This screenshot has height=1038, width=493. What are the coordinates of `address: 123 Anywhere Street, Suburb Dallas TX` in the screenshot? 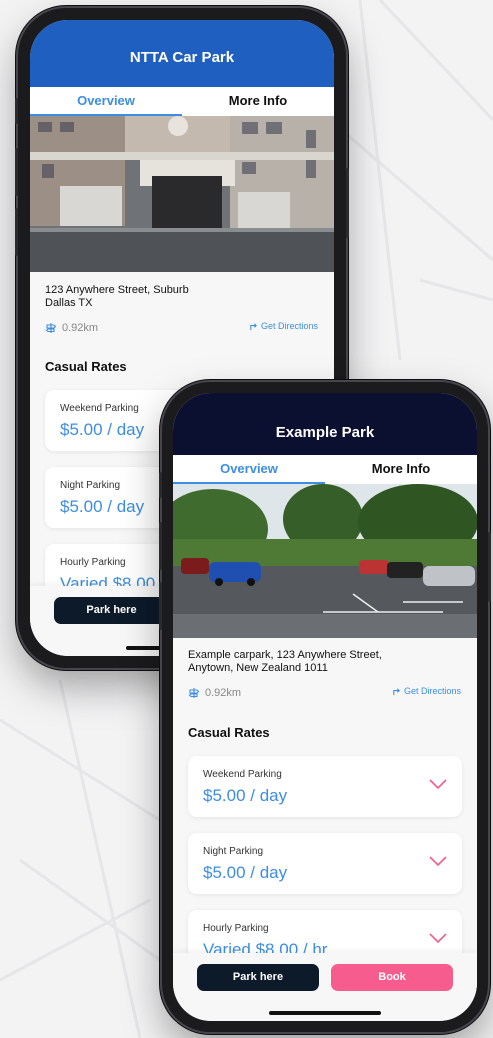 It's located at (182, 297).